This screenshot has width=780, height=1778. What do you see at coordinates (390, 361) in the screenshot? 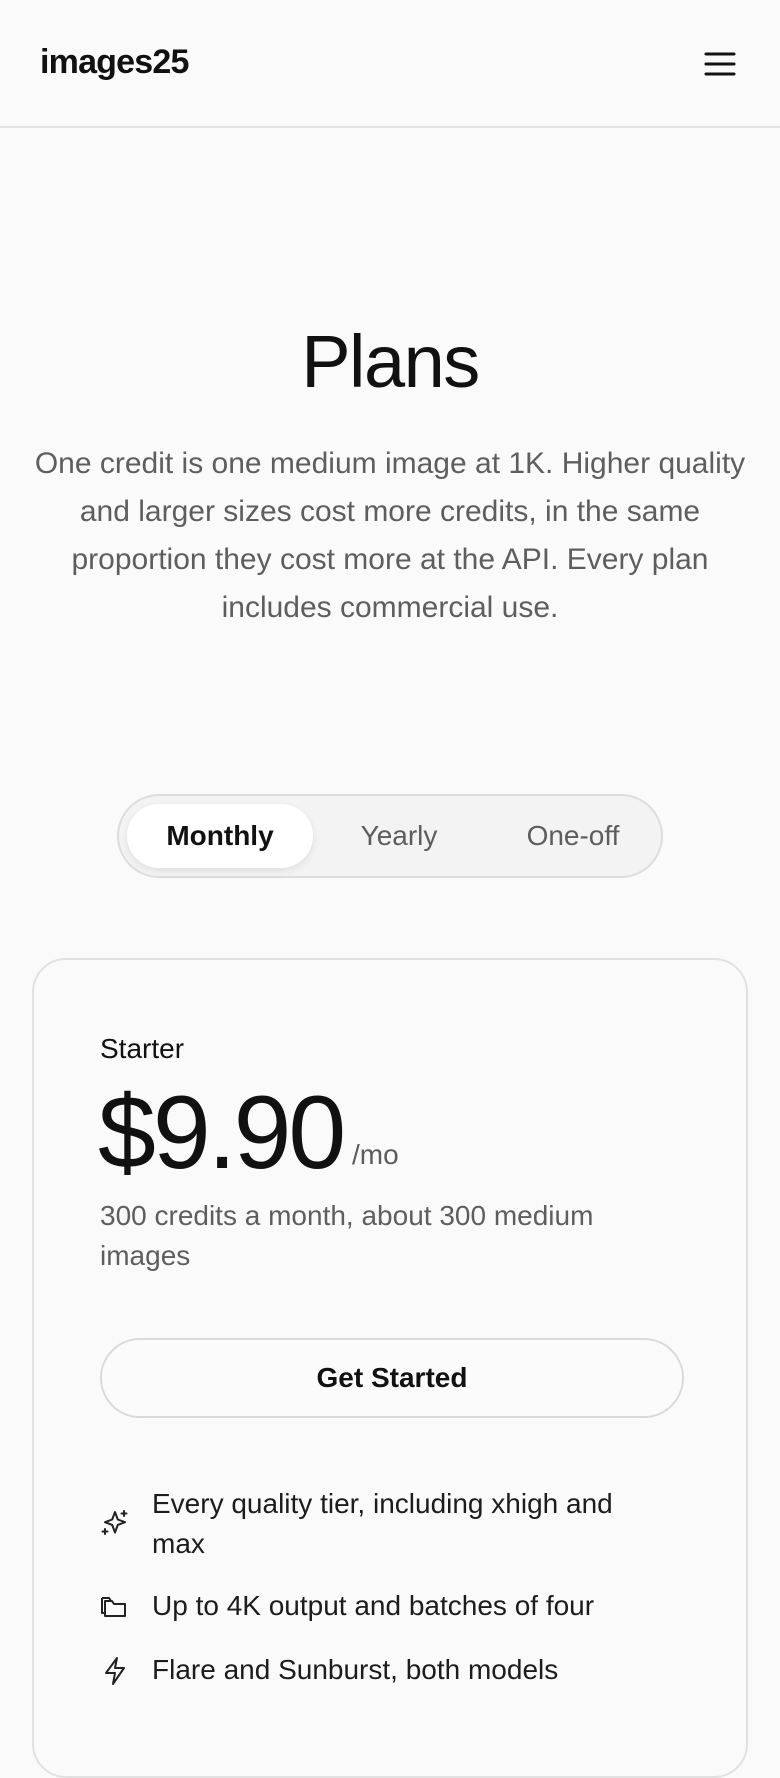
I see `page-title: Plans` at bounding box center [390, 361].